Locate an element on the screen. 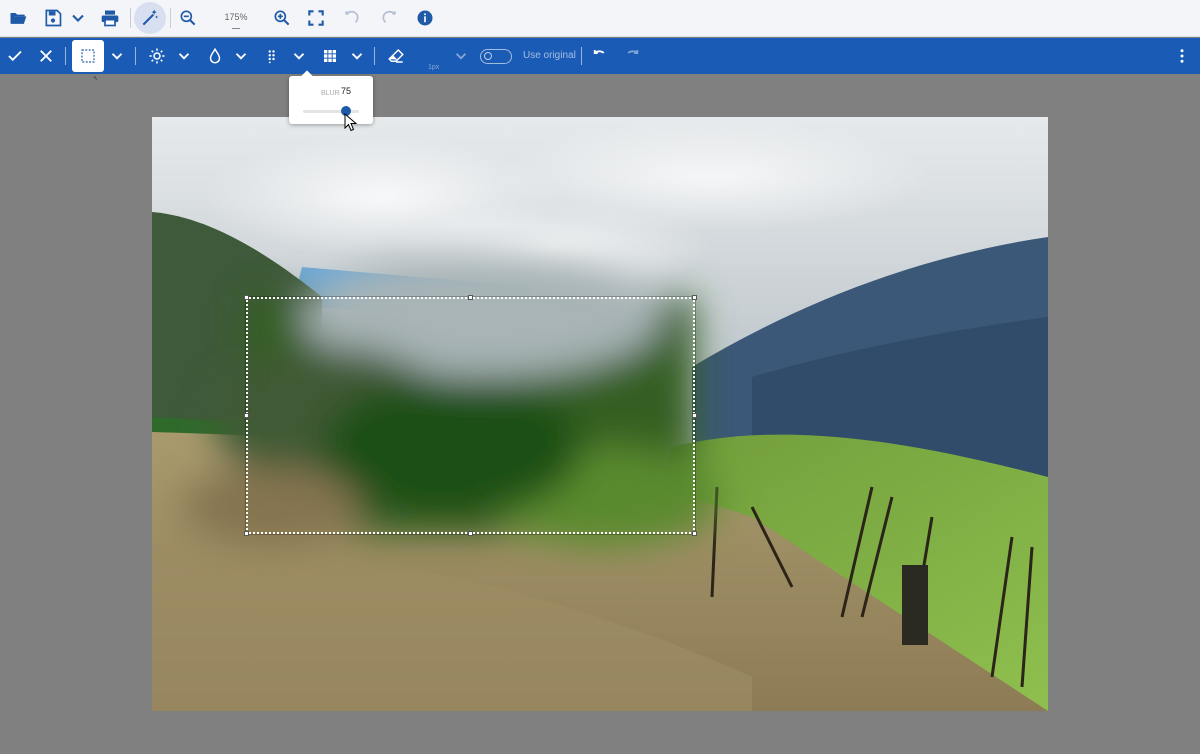  print-icon is located at coordinates (110, 18).